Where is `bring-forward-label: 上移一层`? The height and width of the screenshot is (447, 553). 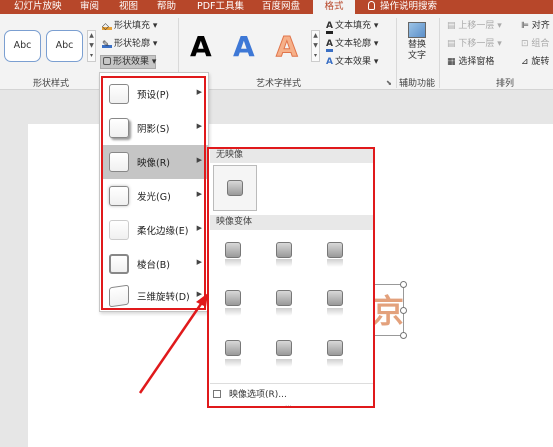
bring-forward-label: 上移一层 is located at coordinates (476, 26).